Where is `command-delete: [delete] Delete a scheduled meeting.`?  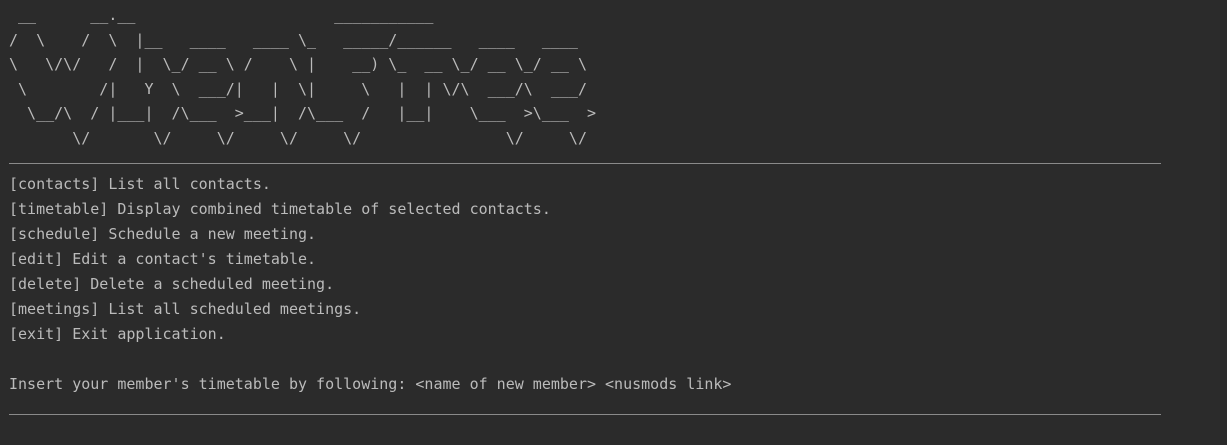
command-delete: [delete] Delete a scheduled meeting. is located at coordinates (618, 284).